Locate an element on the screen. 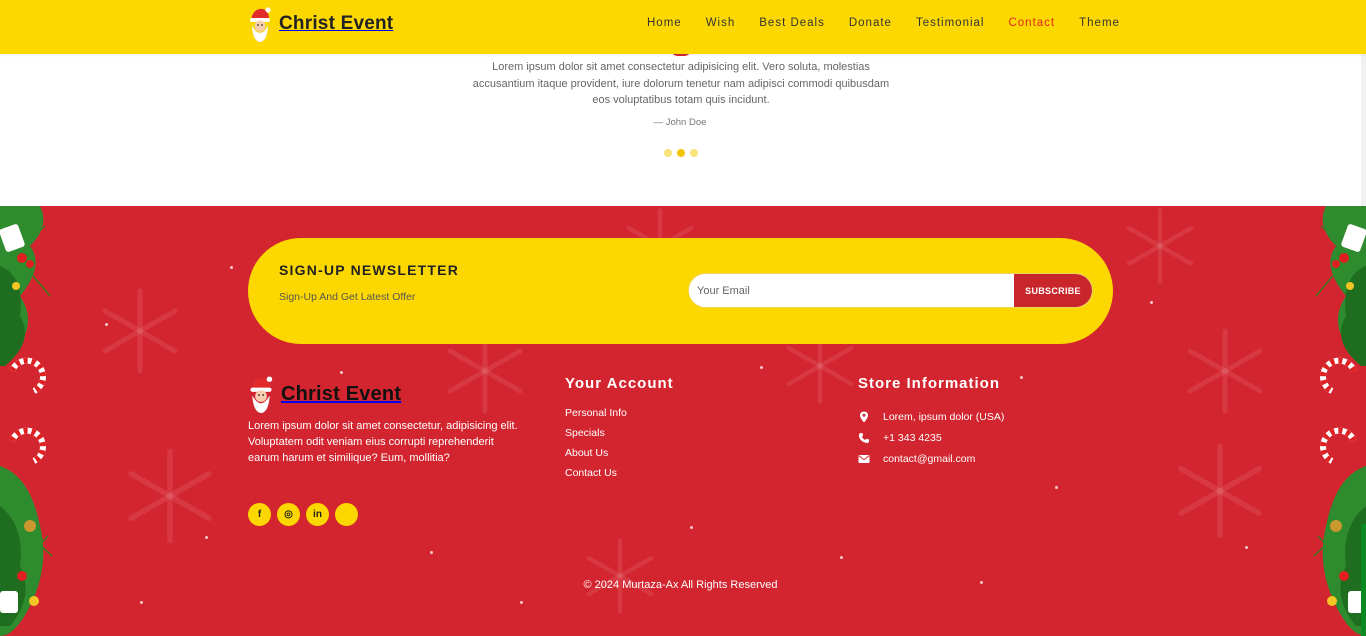 The width and height of the screenshot is (1366, 636). facebook-icon: f is located at coordinates (259, 514).